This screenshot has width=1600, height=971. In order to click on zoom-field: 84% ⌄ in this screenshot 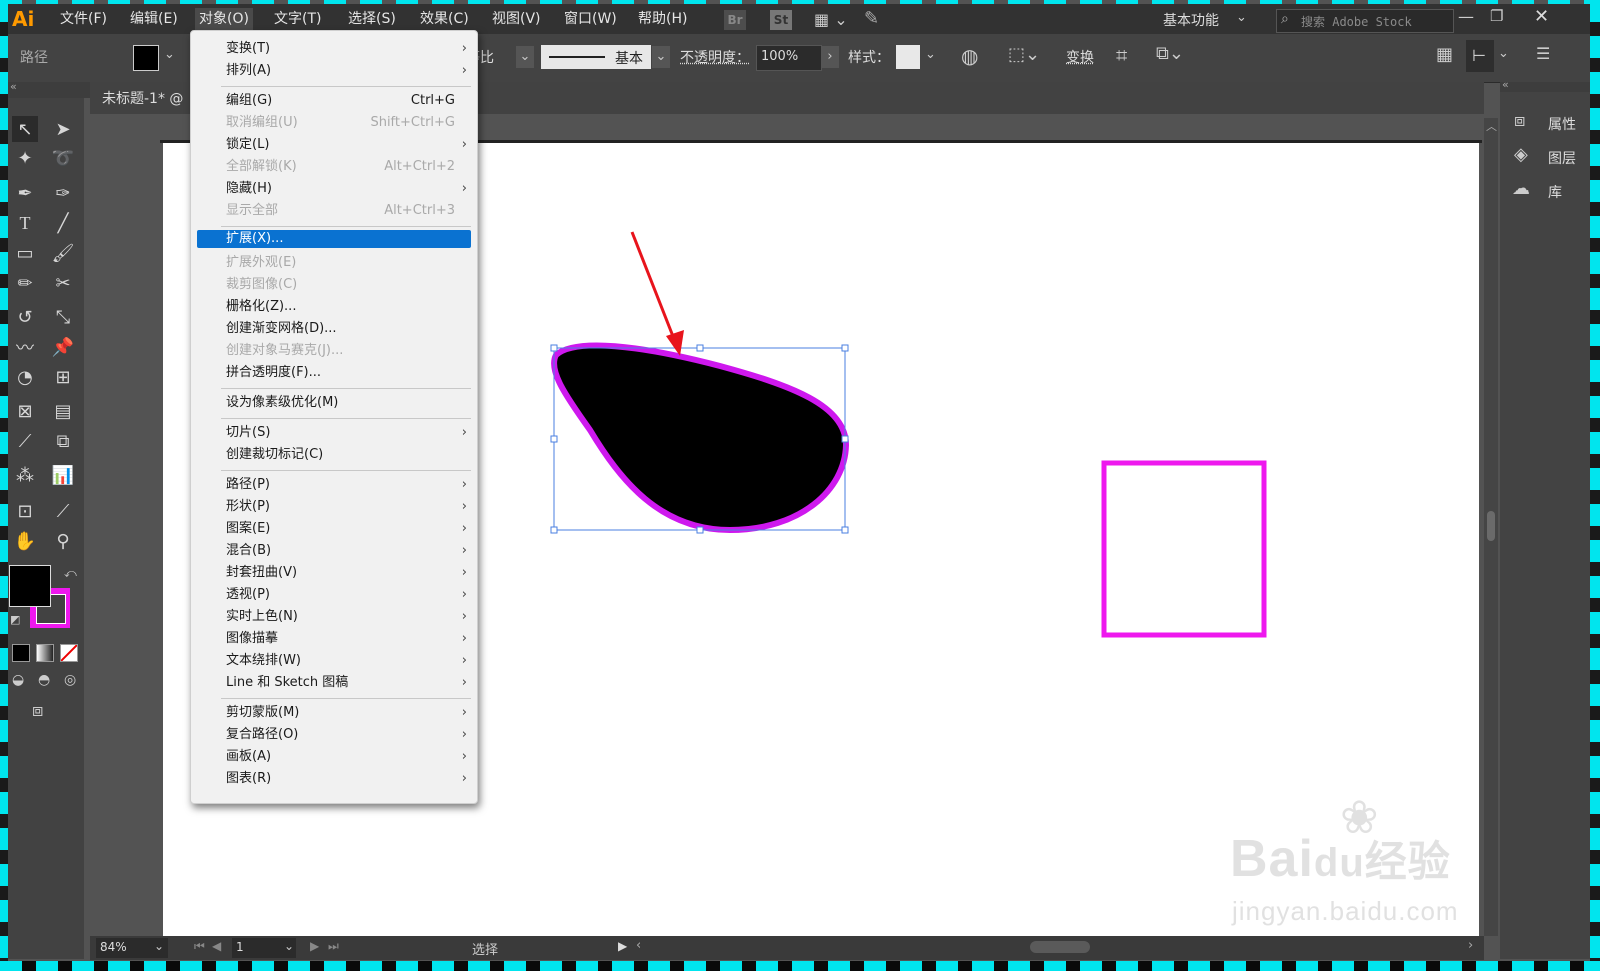, I will do `click(132, 948)`.